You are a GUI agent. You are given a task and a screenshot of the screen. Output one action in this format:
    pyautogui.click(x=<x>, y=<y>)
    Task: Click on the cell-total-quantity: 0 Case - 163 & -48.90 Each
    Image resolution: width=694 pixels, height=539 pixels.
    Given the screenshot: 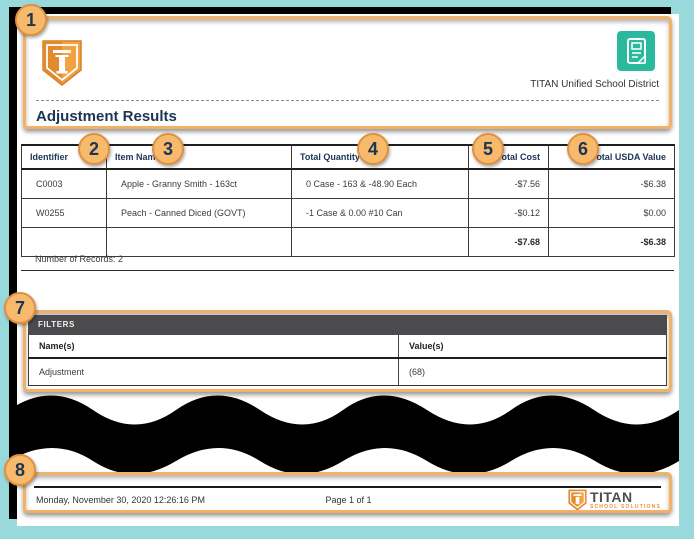 What is the action you would take?
    pyautogui.click(x=380, y=183)
    